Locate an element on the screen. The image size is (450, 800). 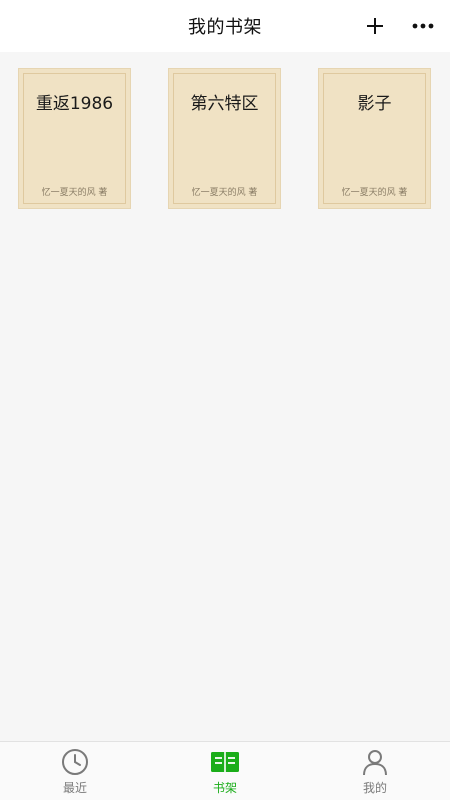
more-icon is located at coordinates (423, 26).